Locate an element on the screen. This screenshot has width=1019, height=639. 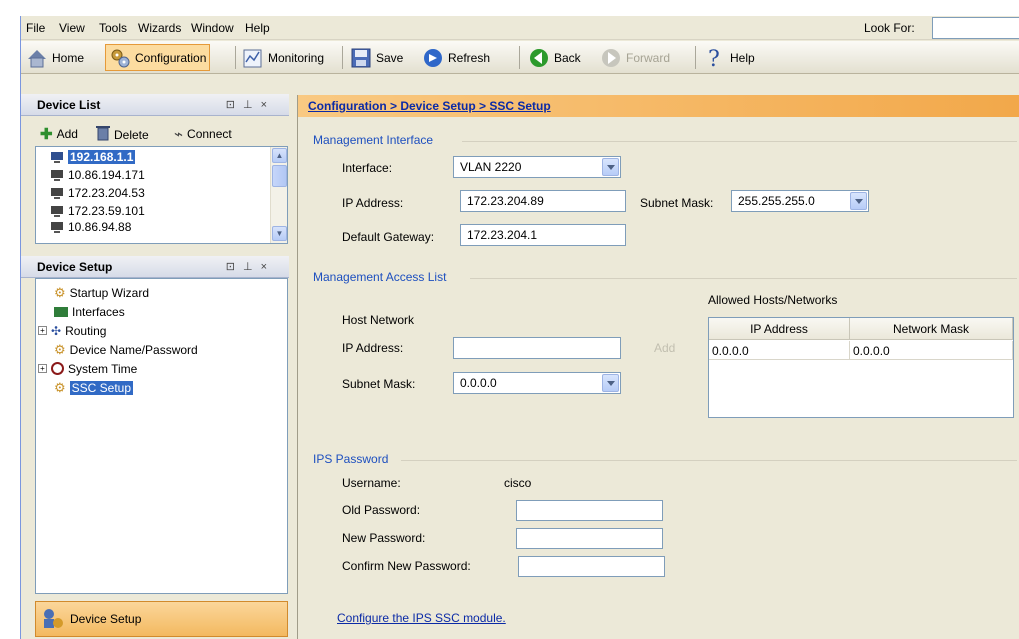
old-password-field is located at coordinates (589, 510).